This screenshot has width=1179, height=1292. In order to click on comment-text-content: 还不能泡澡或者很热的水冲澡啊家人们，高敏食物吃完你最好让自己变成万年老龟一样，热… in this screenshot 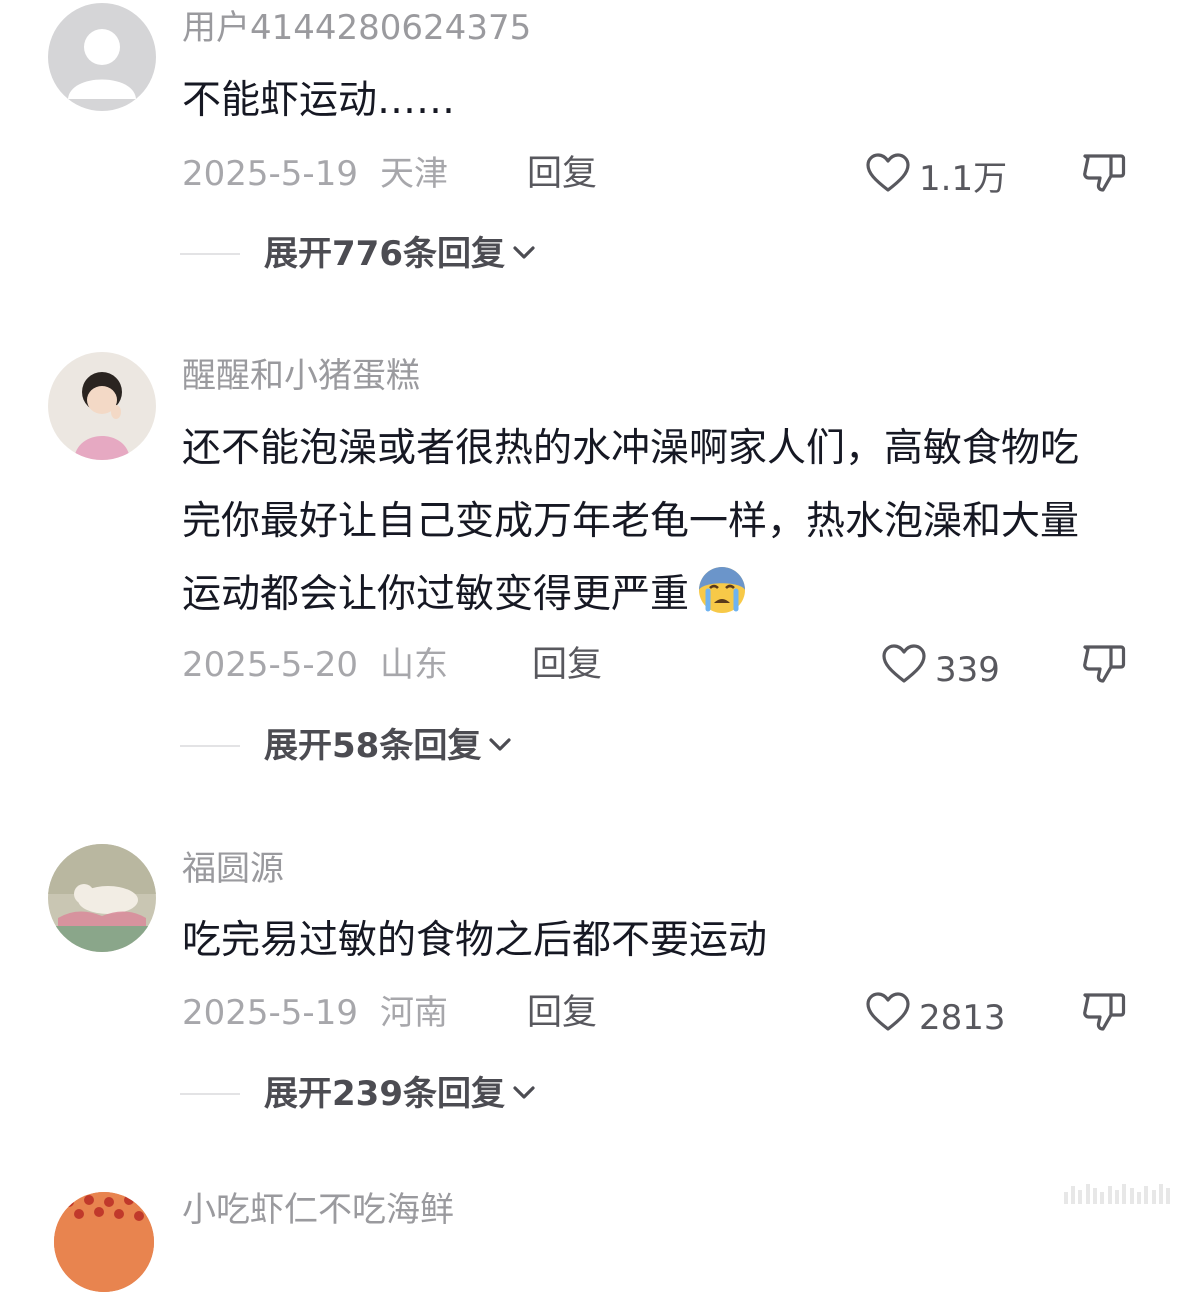, I will do `click(631, 521)`.